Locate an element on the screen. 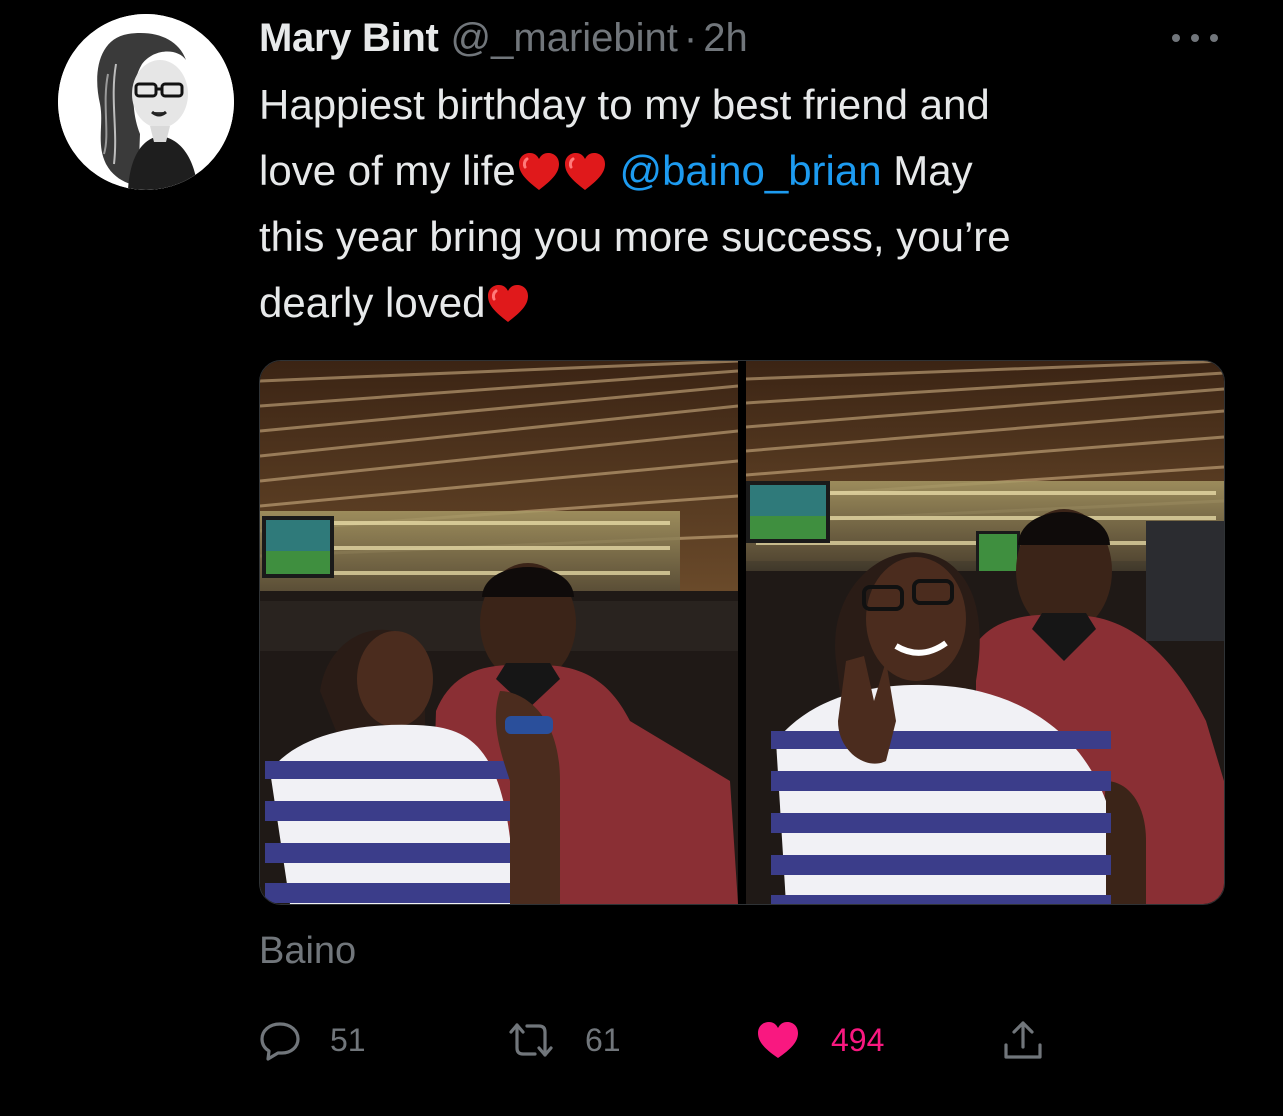 This screenshot has width=1283, height=1116. media-divider is located at coordinates (742, 632).